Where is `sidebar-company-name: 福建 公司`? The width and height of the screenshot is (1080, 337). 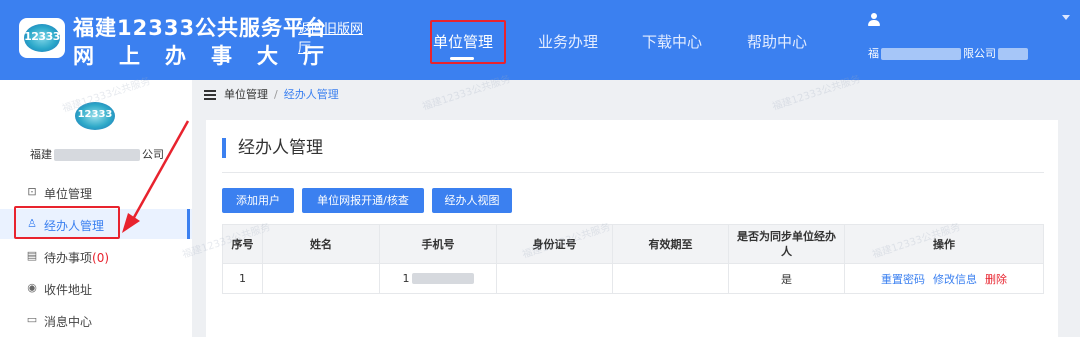 sidebar-company-name: 福建 公司 is located at coordinates (97, 154).